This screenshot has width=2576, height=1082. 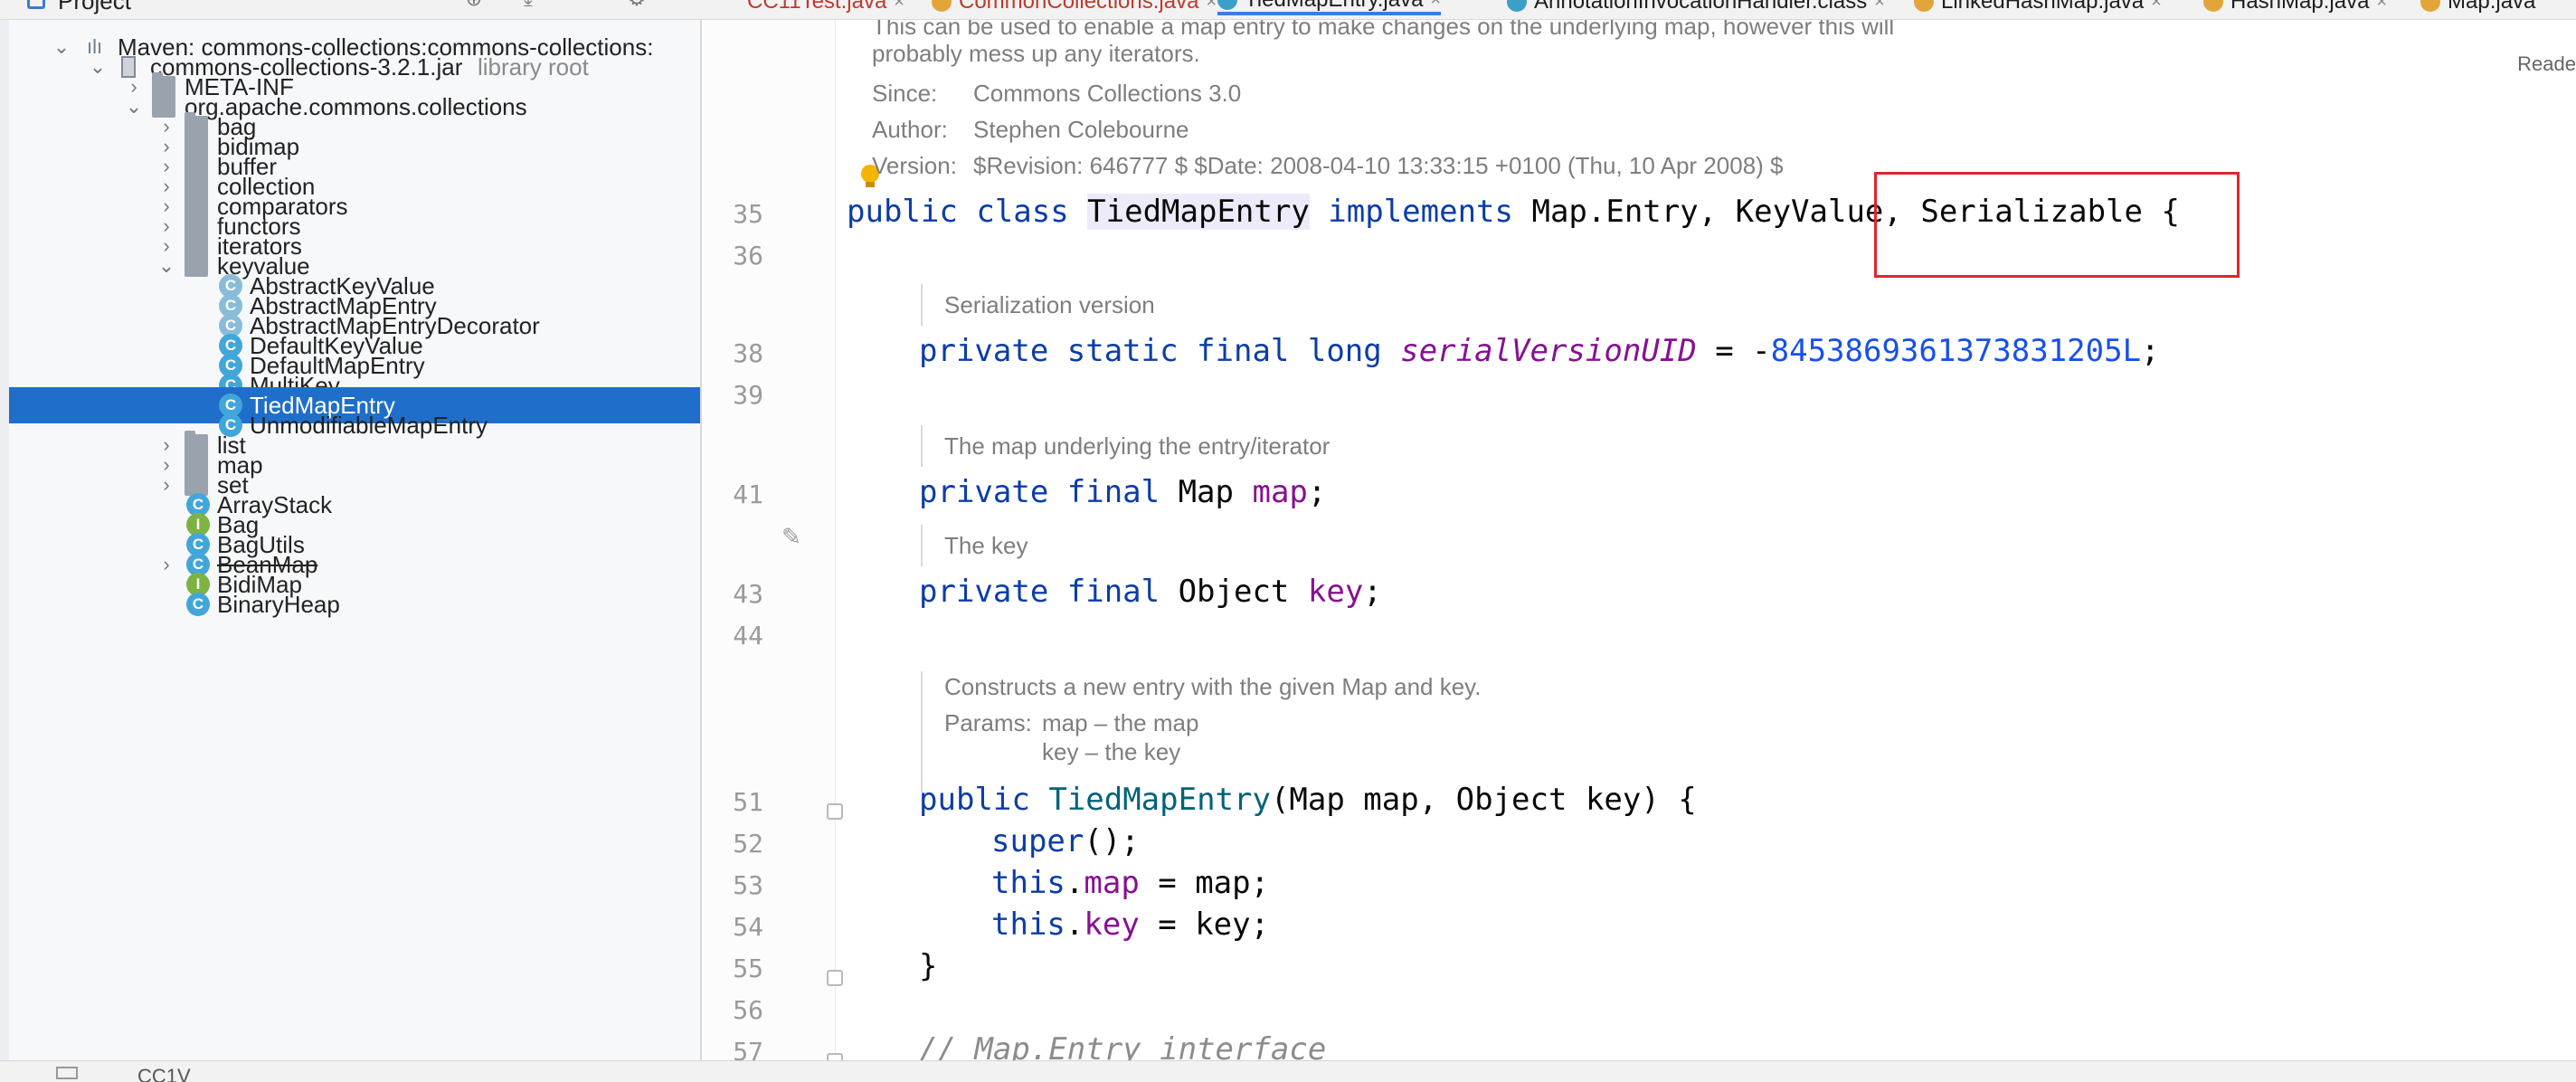 I want to click on code-line-57: // Map.Entry interface, so click(x=1123, y=1045).